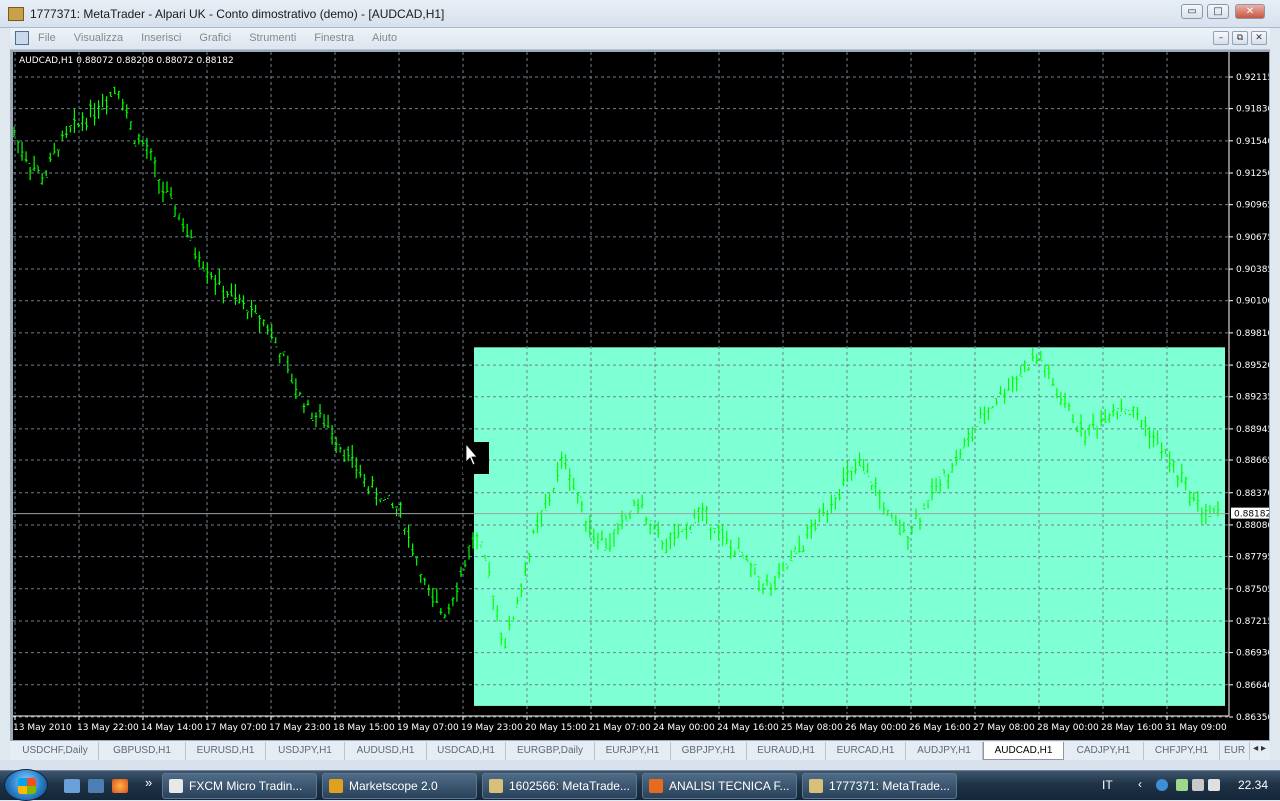 This screenshot has width=1280, height=801. What do you see at coordinates (1004, 728) in the screenshot?
I see `x-tick-label: 27 May 08:00` at bounding box center [1004, 728].